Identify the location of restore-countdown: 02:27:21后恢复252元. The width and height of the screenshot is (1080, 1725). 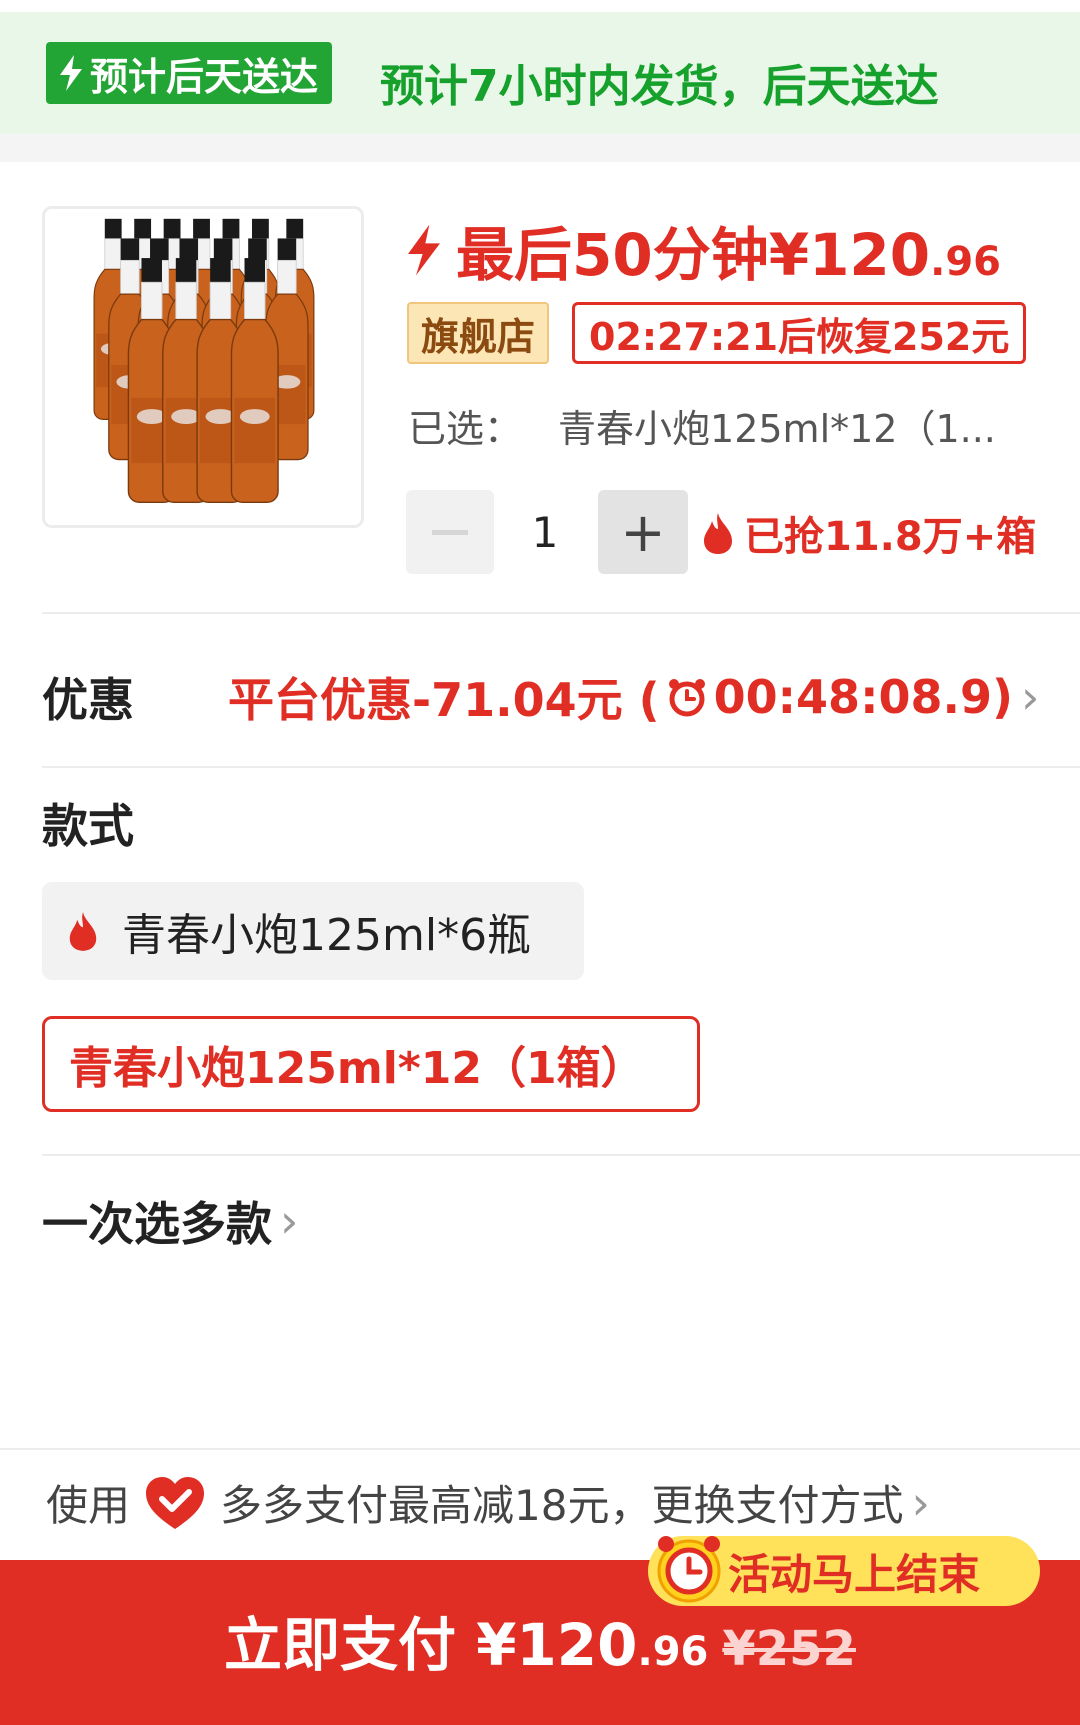
(799, 333).